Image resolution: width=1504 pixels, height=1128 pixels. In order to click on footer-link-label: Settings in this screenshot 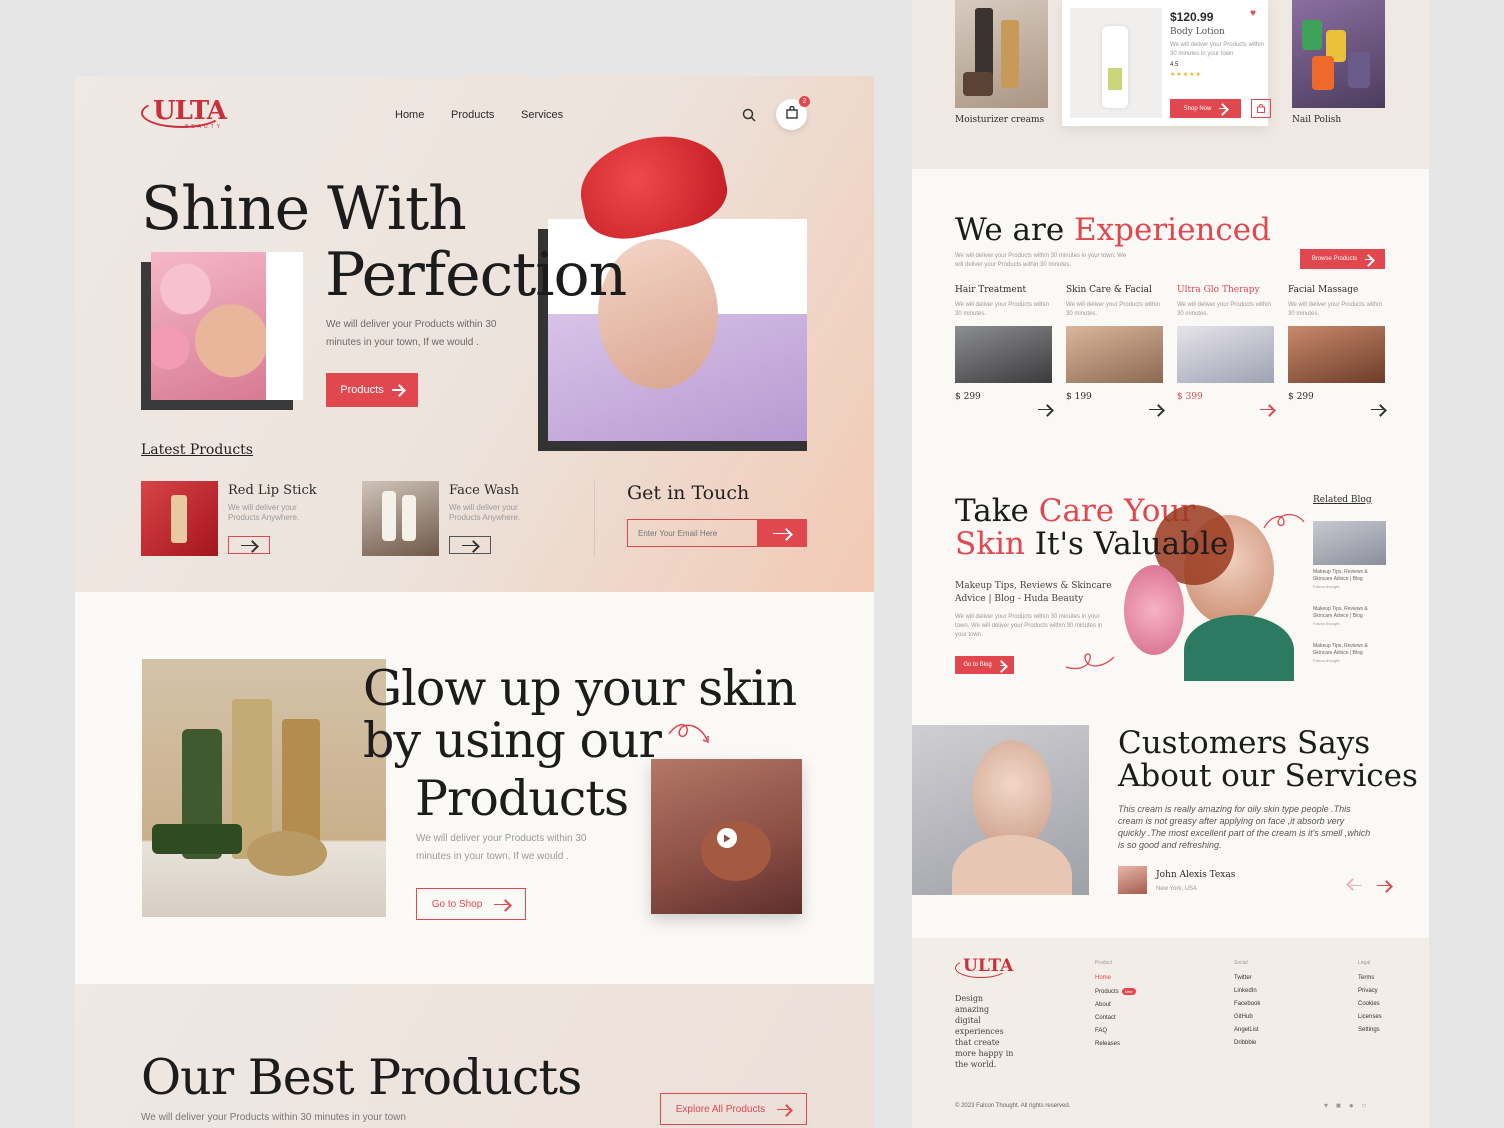, I will do `click(1369, 1030)`.